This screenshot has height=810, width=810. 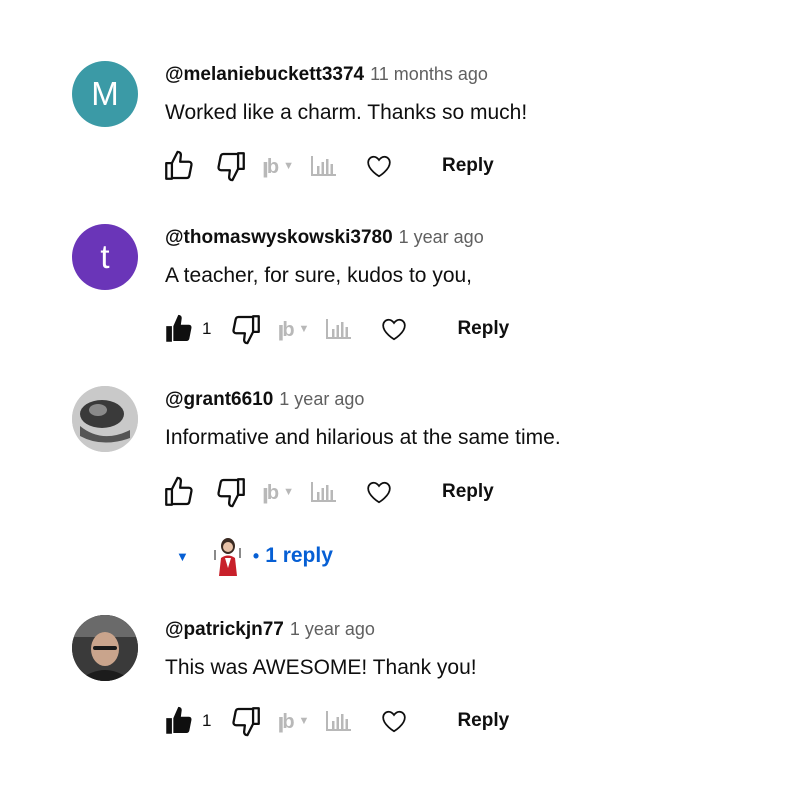 I want to click on comment-header: @thomaswyskowski3780 1 year ago, so click(x=324, y=238).